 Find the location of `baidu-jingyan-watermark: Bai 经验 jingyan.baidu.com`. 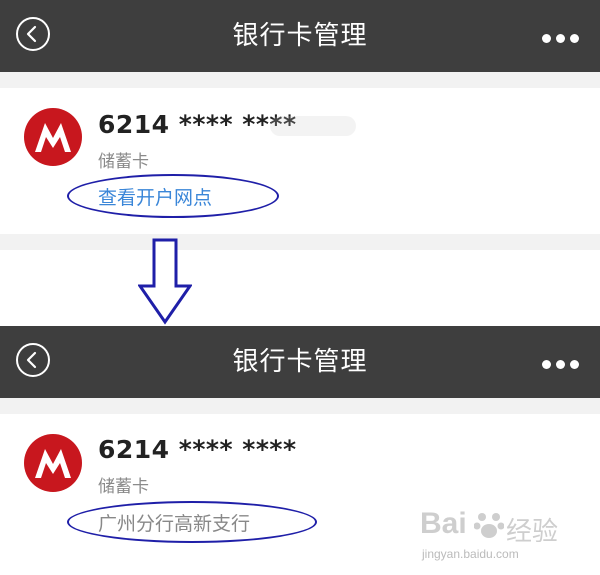

baidu-jingyan-watermark: Bai 经验 jingyan.baidu.com is located at coordinates (495, 538).